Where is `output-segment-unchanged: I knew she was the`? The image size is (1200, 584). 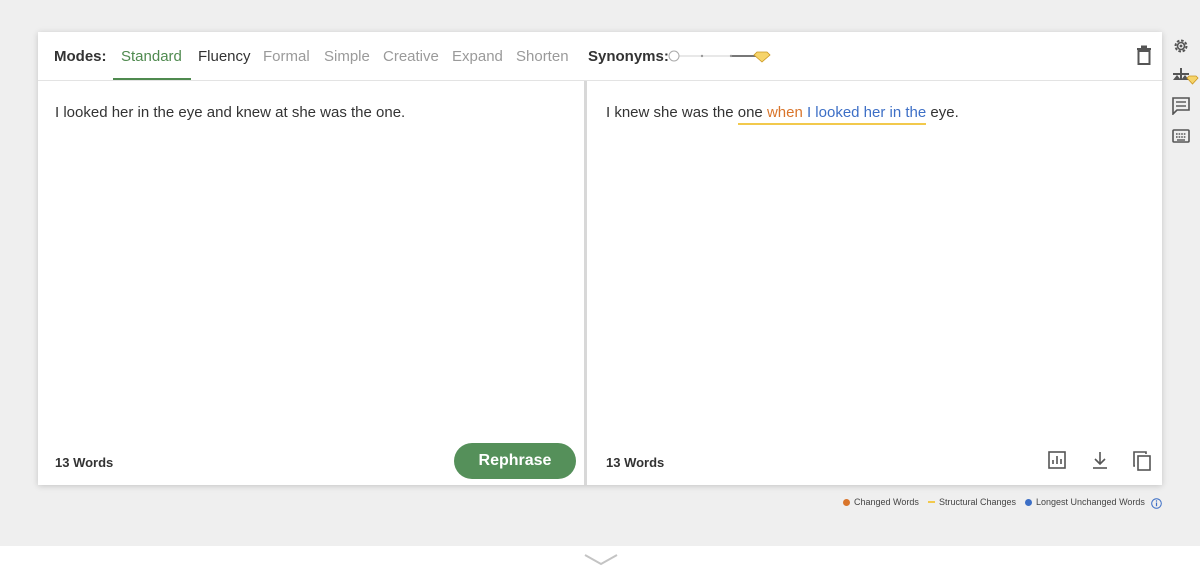 output-segment-unchanged: I knew she was the is located at coordinates (672, 112).